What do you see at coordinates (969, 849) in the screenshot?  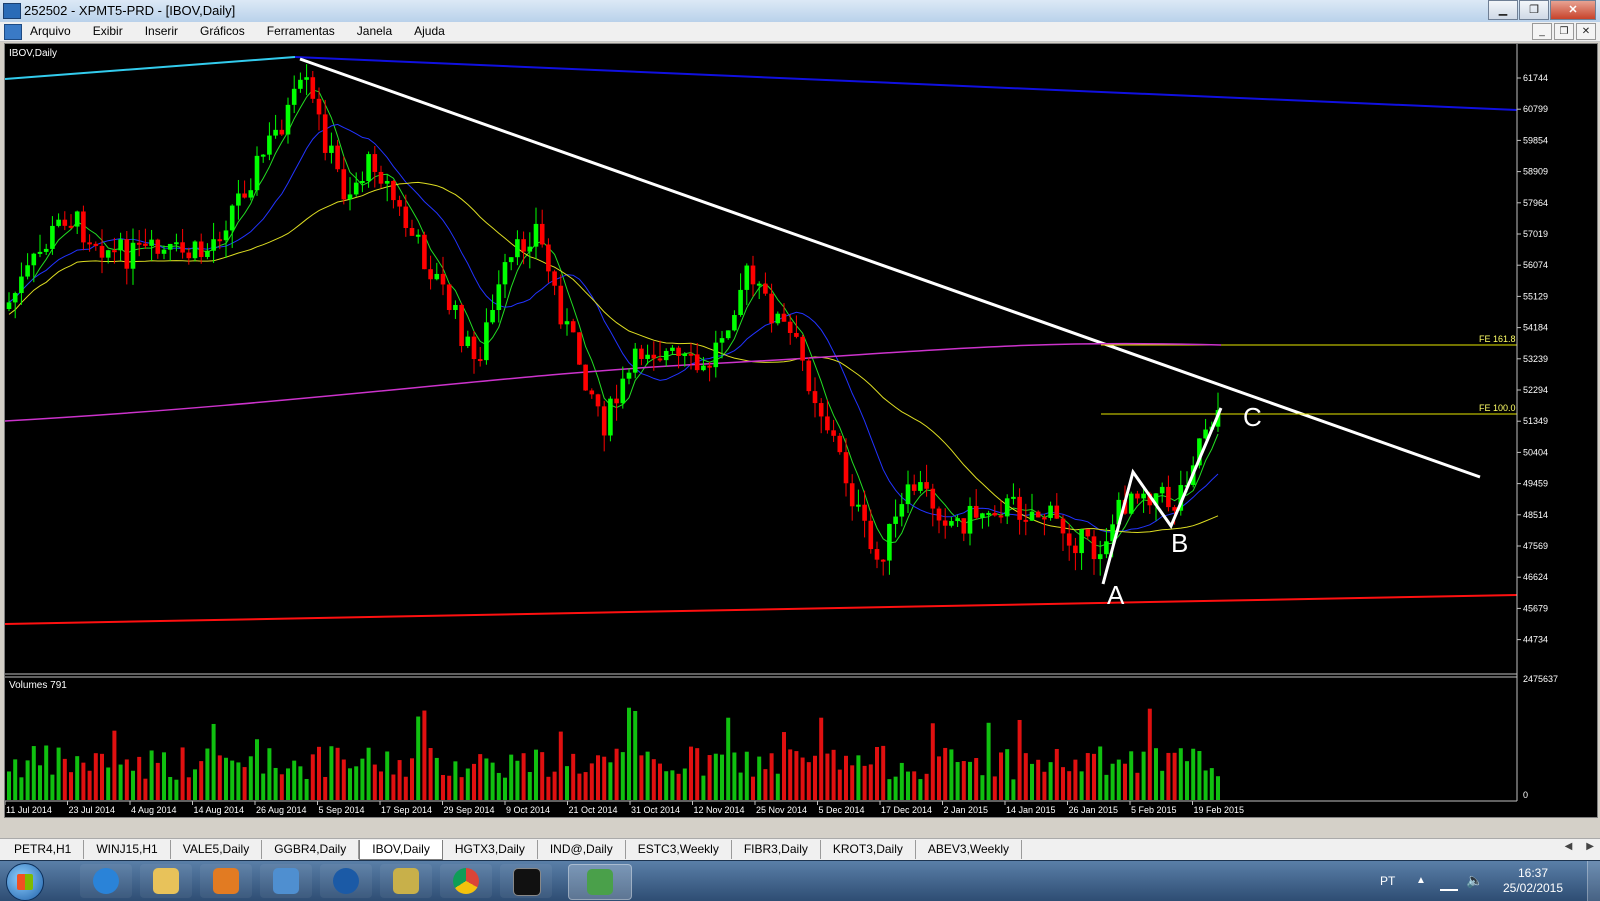 I see `tab-abev3: ABEV3,Weekly` at bounding box center [969, 849].